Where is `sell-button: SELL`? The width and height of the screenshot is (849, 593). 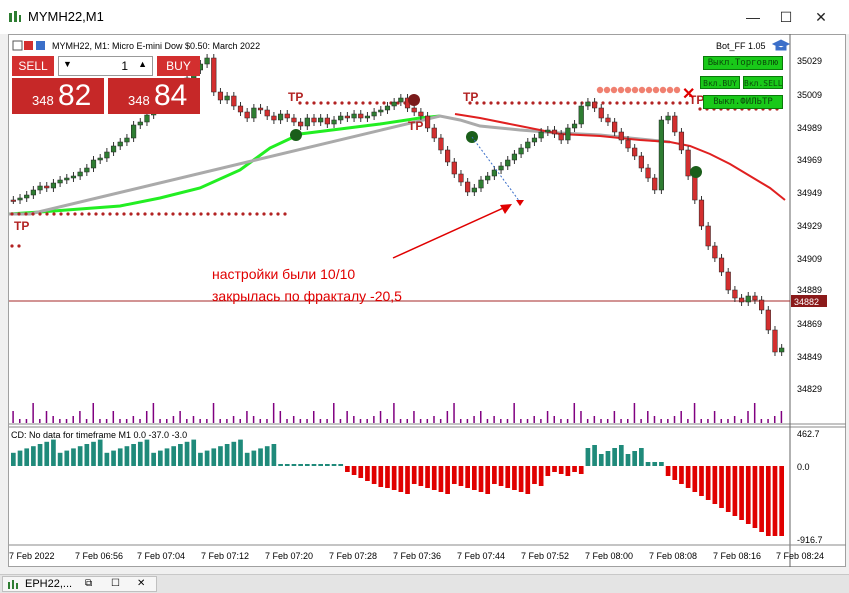 sell-button: SELL is located at coordinates (33, 66).